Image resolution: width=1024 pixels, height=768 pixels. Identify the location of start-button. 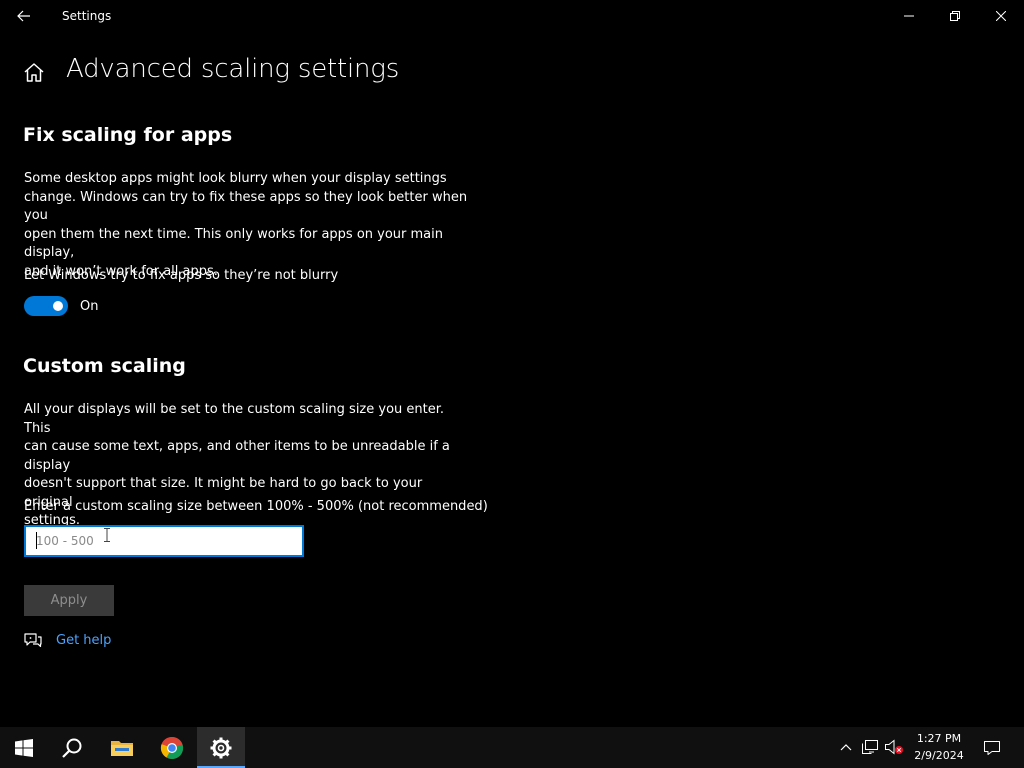
(24, 747).